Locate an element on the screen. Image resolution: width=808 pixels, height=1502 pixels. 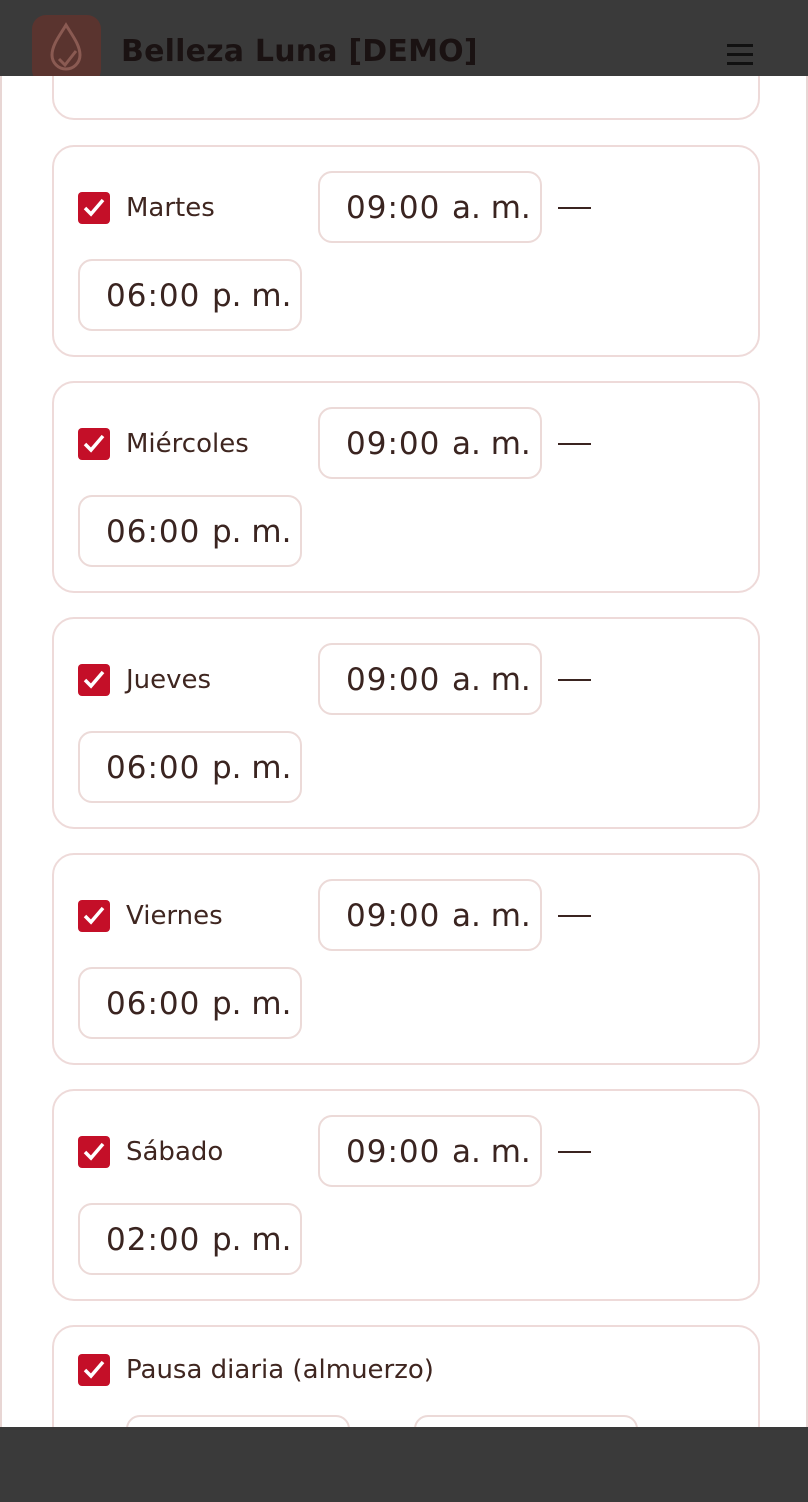
break-checkbox is located at coordinates (94, 1370).